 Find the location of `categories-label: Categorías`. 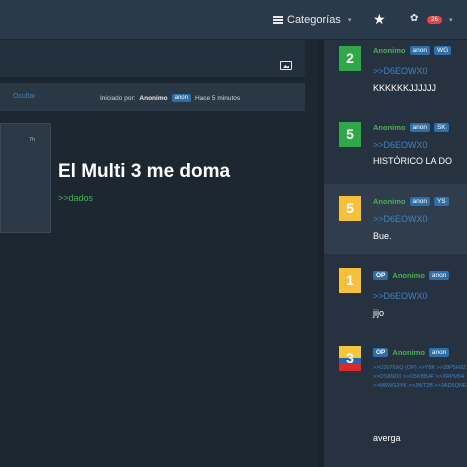

categories-label: Categorías is located at coordinates (314, 20).